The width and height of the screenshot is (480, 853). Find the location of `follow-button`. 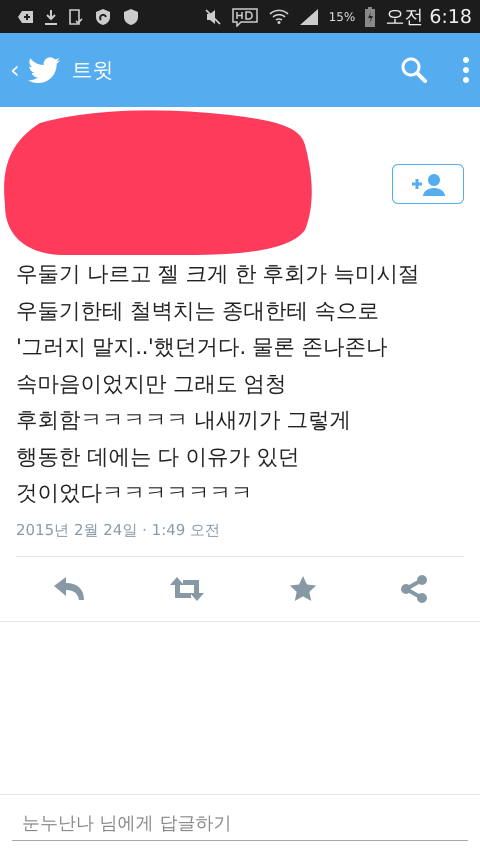

follow-button is located at coordinates (428, 184).